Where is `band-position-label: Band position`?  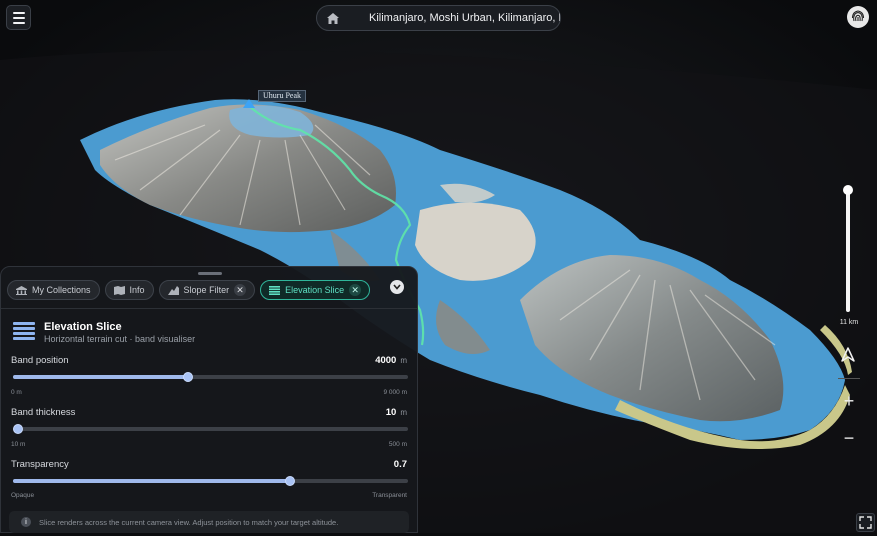
band-position-label: Band position is located at coordinates (40, 360).